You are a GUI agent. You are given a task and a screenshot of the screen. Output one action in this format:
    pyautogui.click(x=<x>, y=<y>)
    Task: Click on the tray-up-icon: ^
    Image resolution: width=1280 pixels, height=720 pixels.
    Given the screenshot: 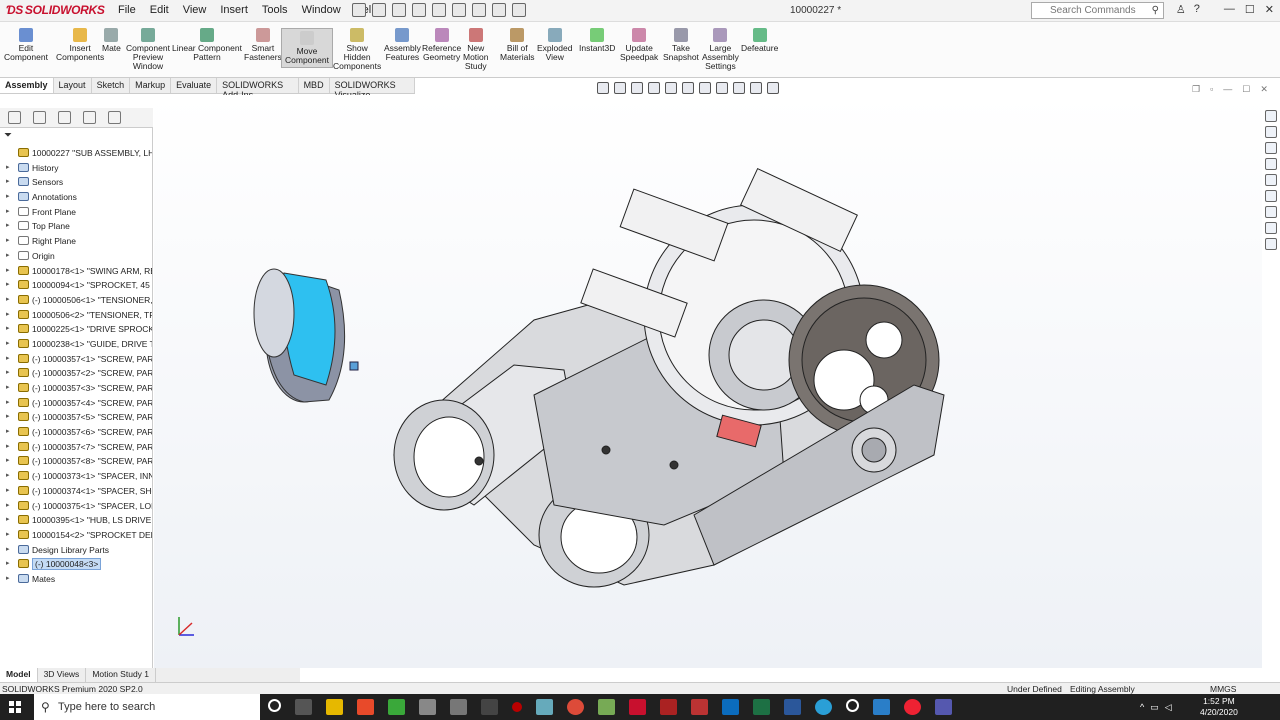 What is the action you would take?
    pyautogui.click(x=1142, y=707)
    